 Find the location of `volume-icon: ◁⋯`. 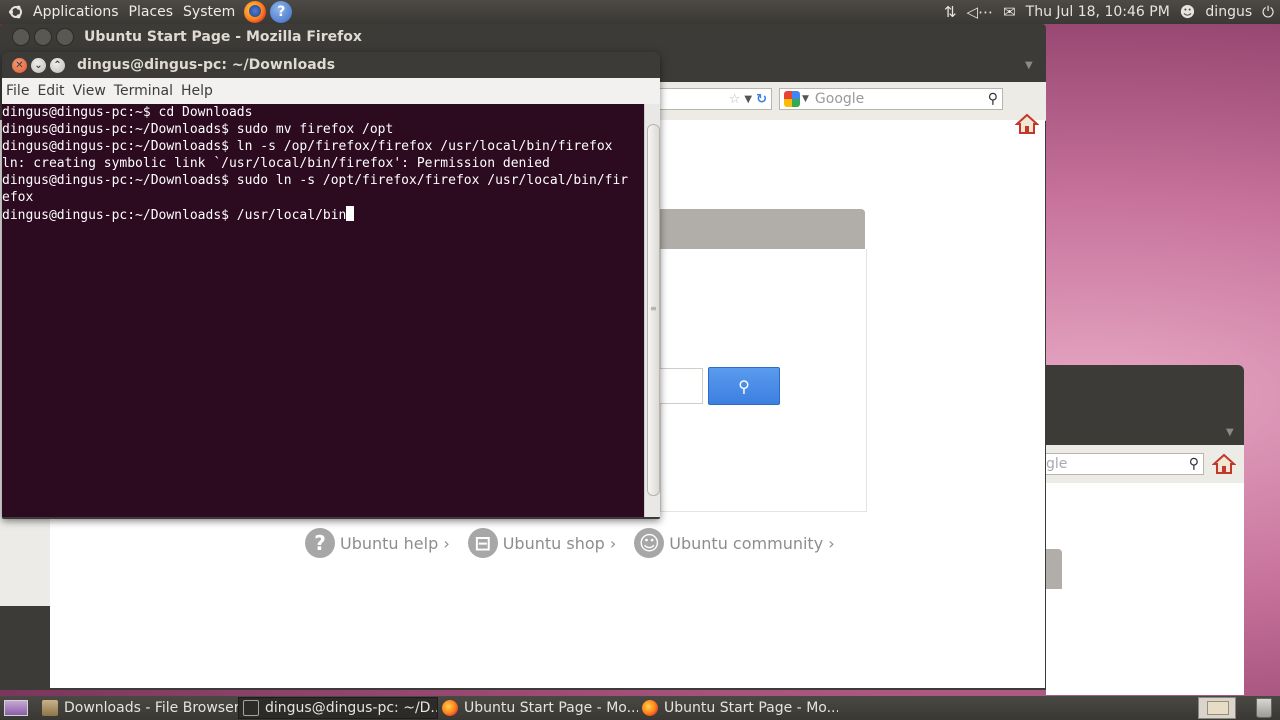

volume-icon: ◁⋯ is located at coordinates (980, 12).